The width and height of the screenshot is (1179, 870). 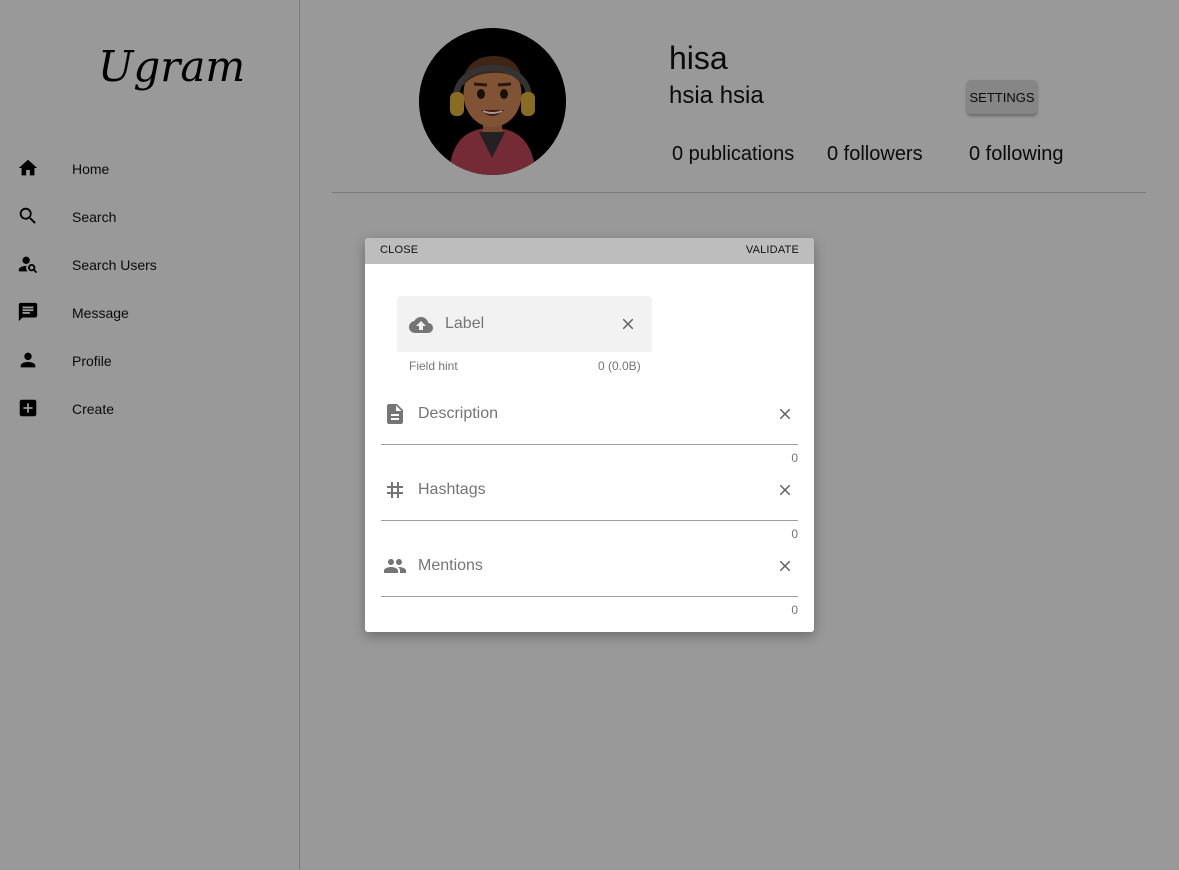 I want to click on hashtags-field: Hashtags, so click(x=589, y=492).